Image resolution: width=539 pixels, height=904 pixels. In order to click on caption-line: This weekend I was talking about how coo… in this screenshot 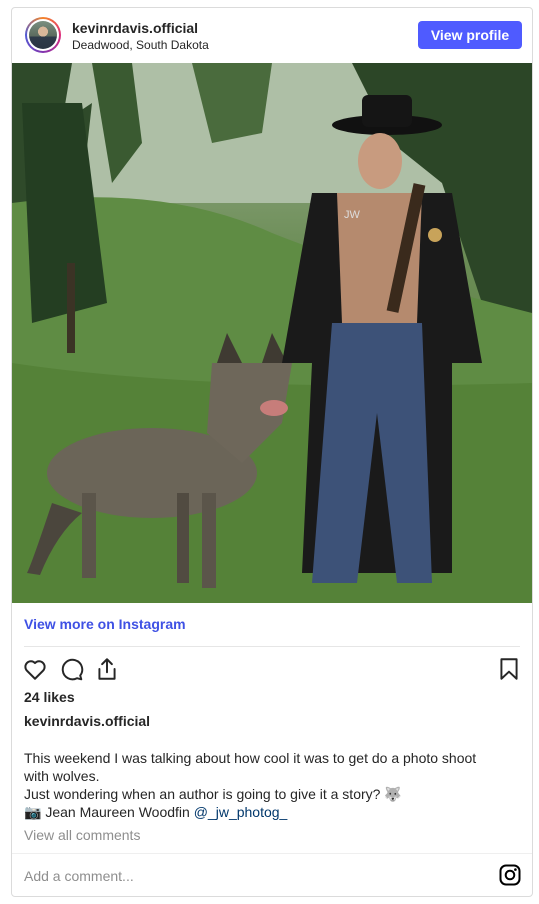, I will do `click(250, 758)`.